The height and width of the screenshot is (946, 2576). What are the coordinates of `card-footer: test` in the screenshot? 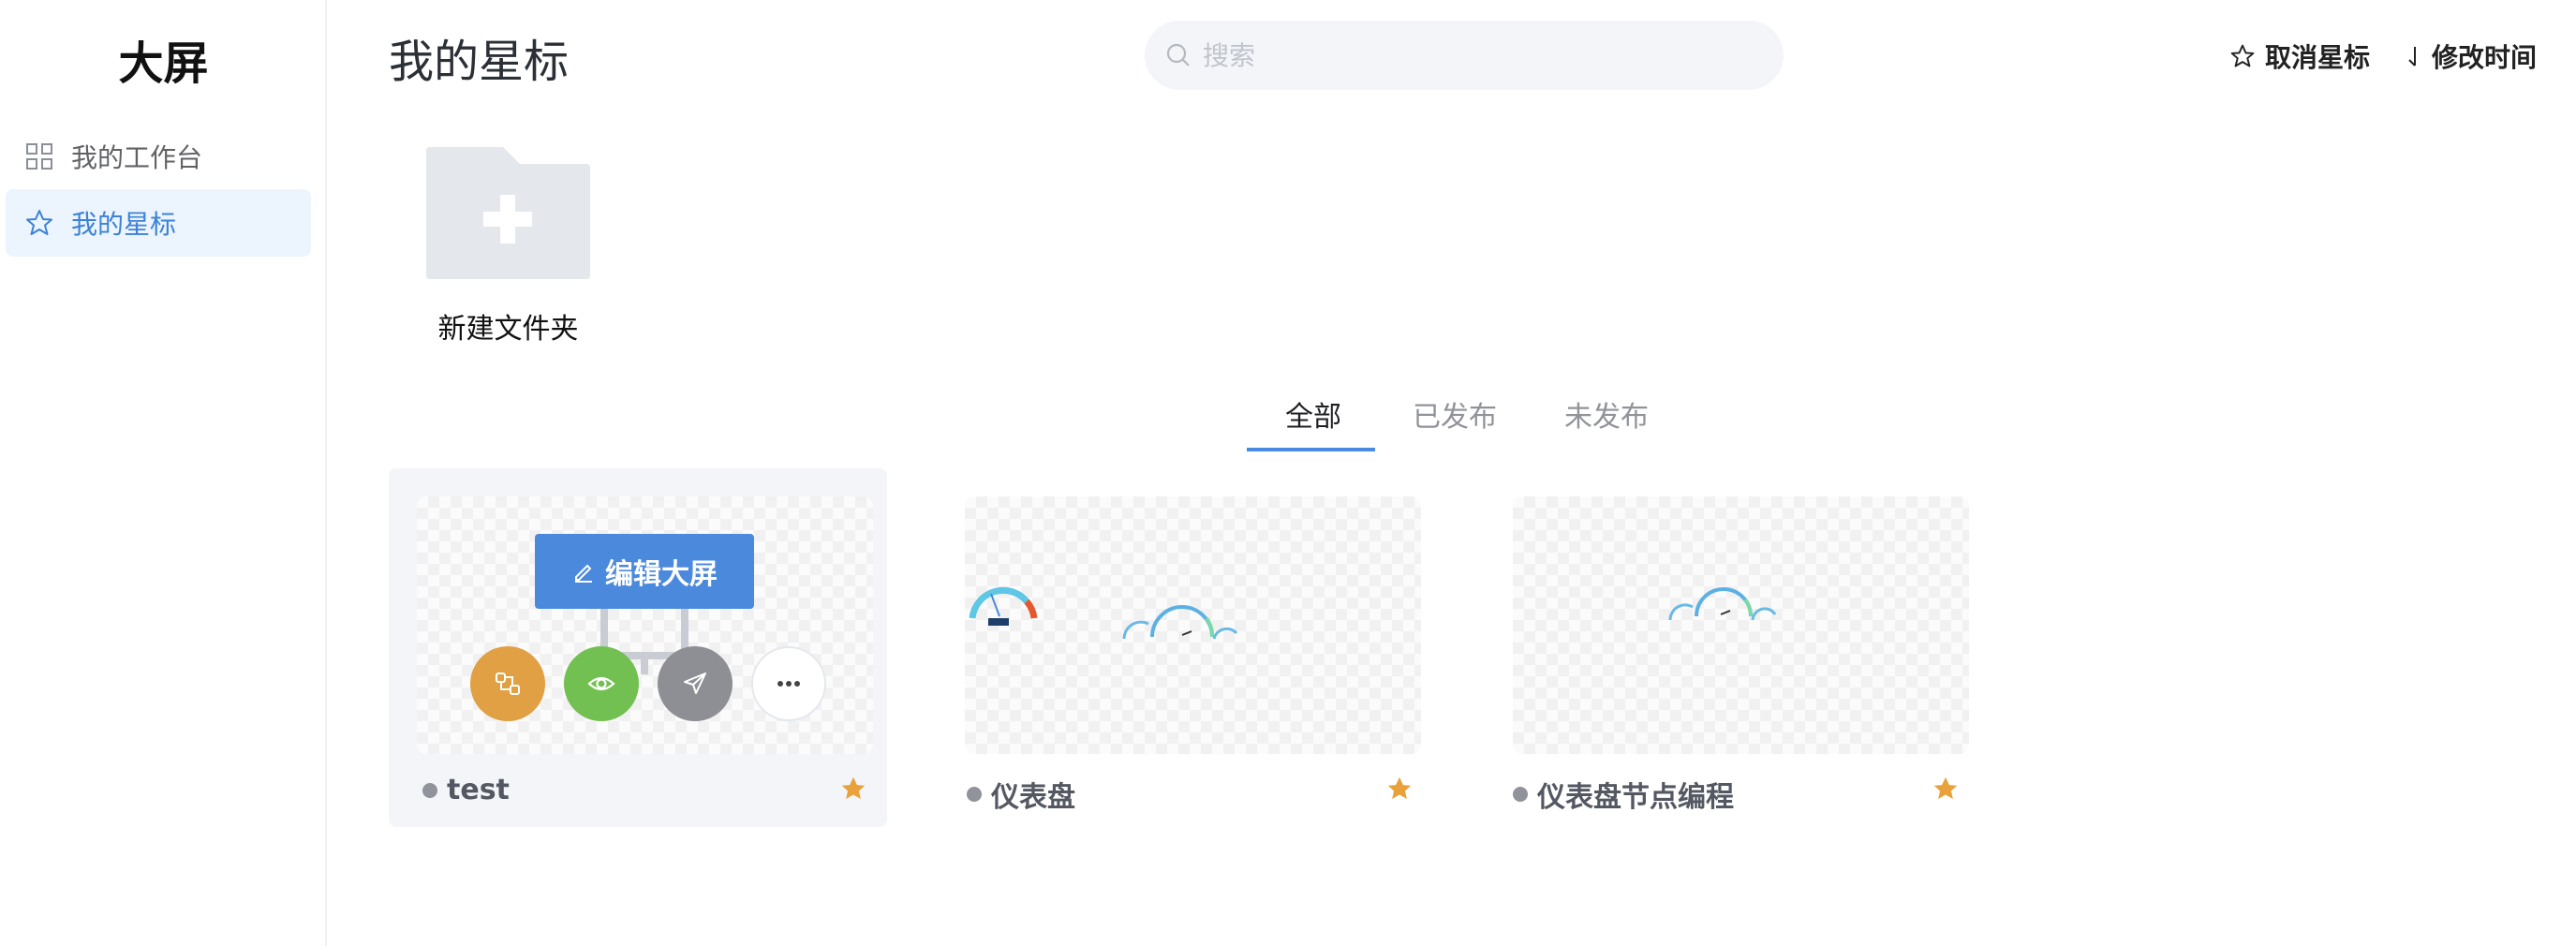 It's located at (466, 790).